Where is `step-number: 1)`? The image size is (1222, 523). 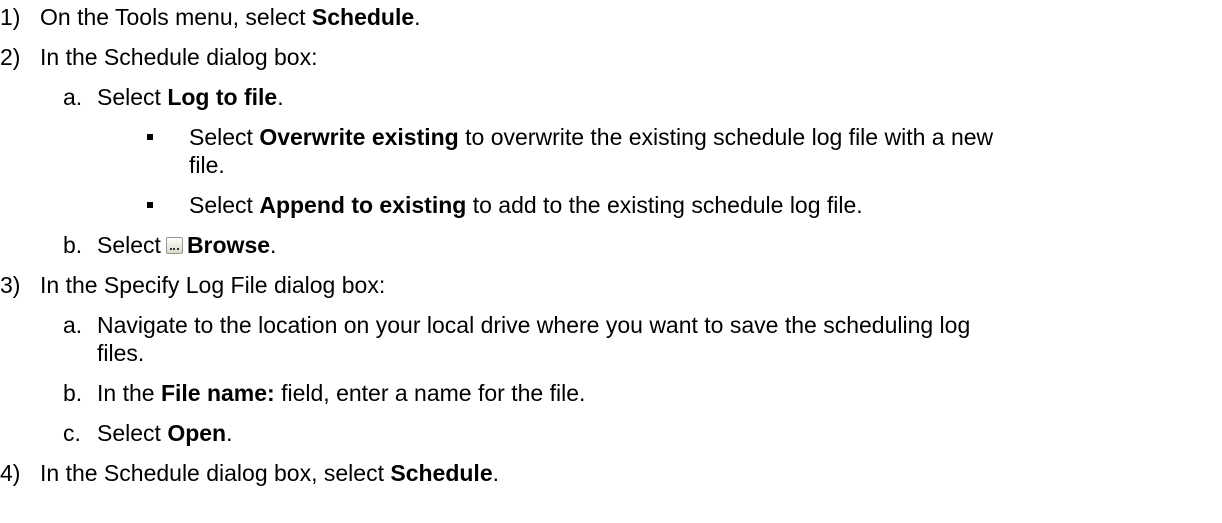 step-number: 1) is located at coordinates (10, 17).